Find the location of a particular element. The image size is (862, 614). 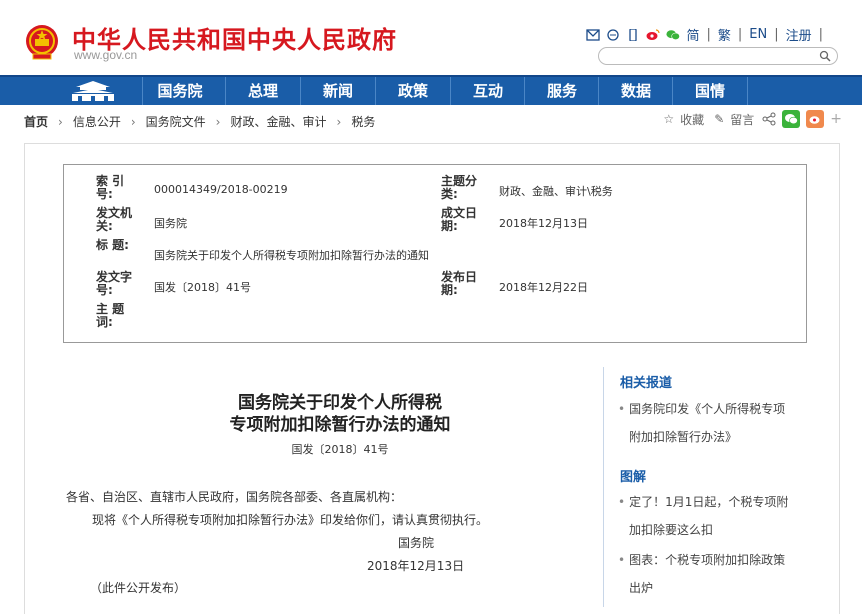

wechat-icon is located at coordinates (673, 35).